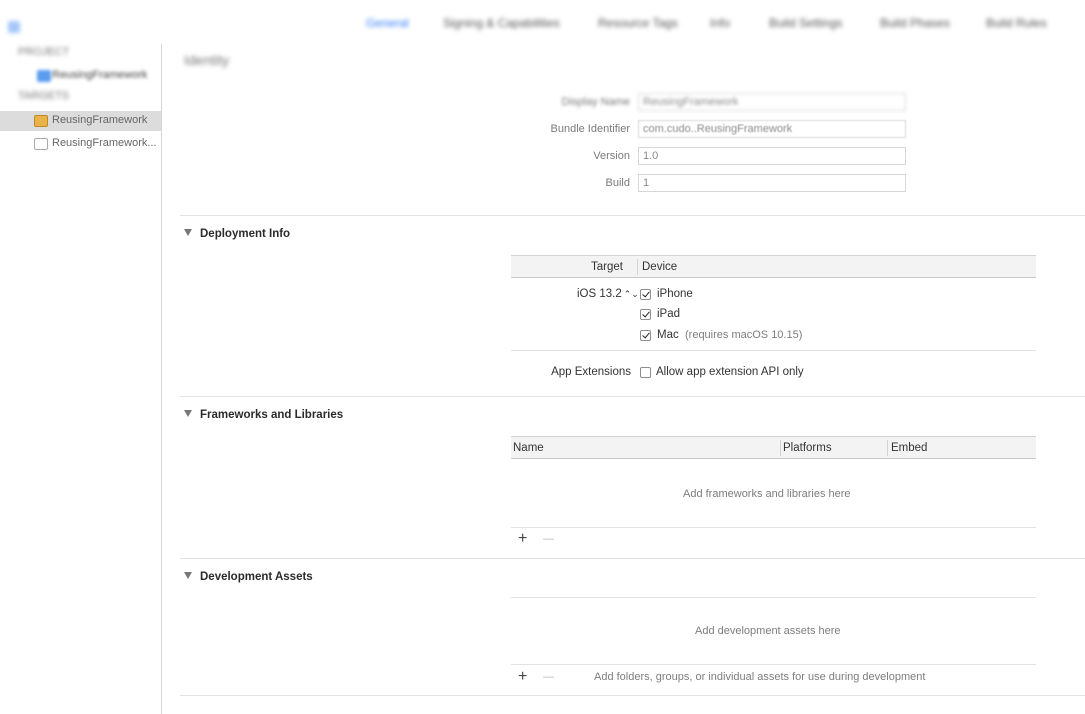  I want to click on frameworks-header: Frameworks and Libraries, so click(263, 415).